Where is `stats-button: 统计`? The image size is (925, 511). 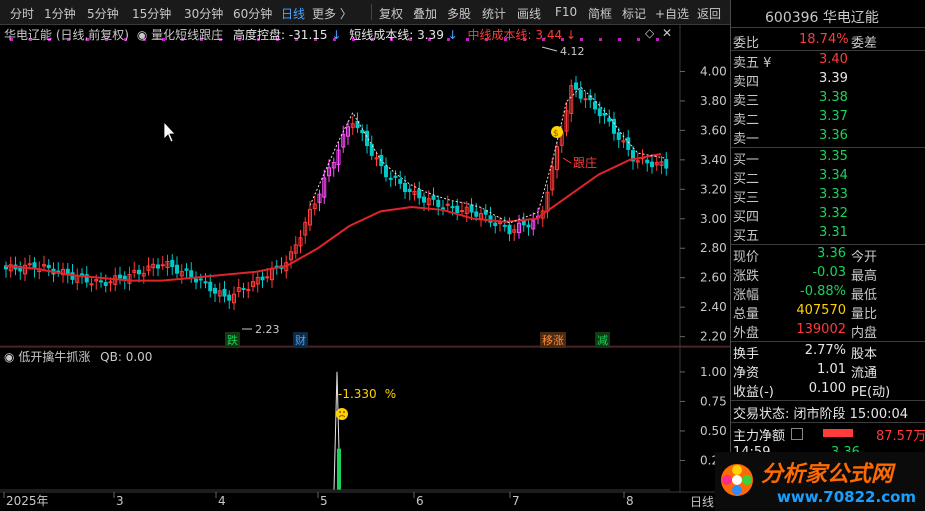 stats-button: 统计 is located at coordinates (494, 13).